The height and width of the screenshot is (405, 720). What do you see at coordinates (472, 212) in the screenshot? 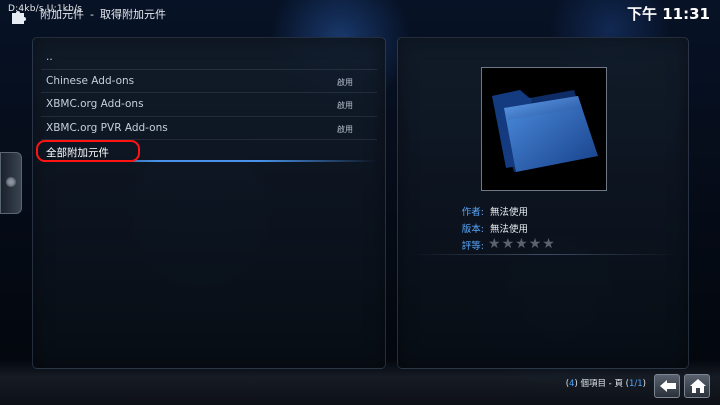
I see `author-label: 作者:` at bounding box center [472, 212].